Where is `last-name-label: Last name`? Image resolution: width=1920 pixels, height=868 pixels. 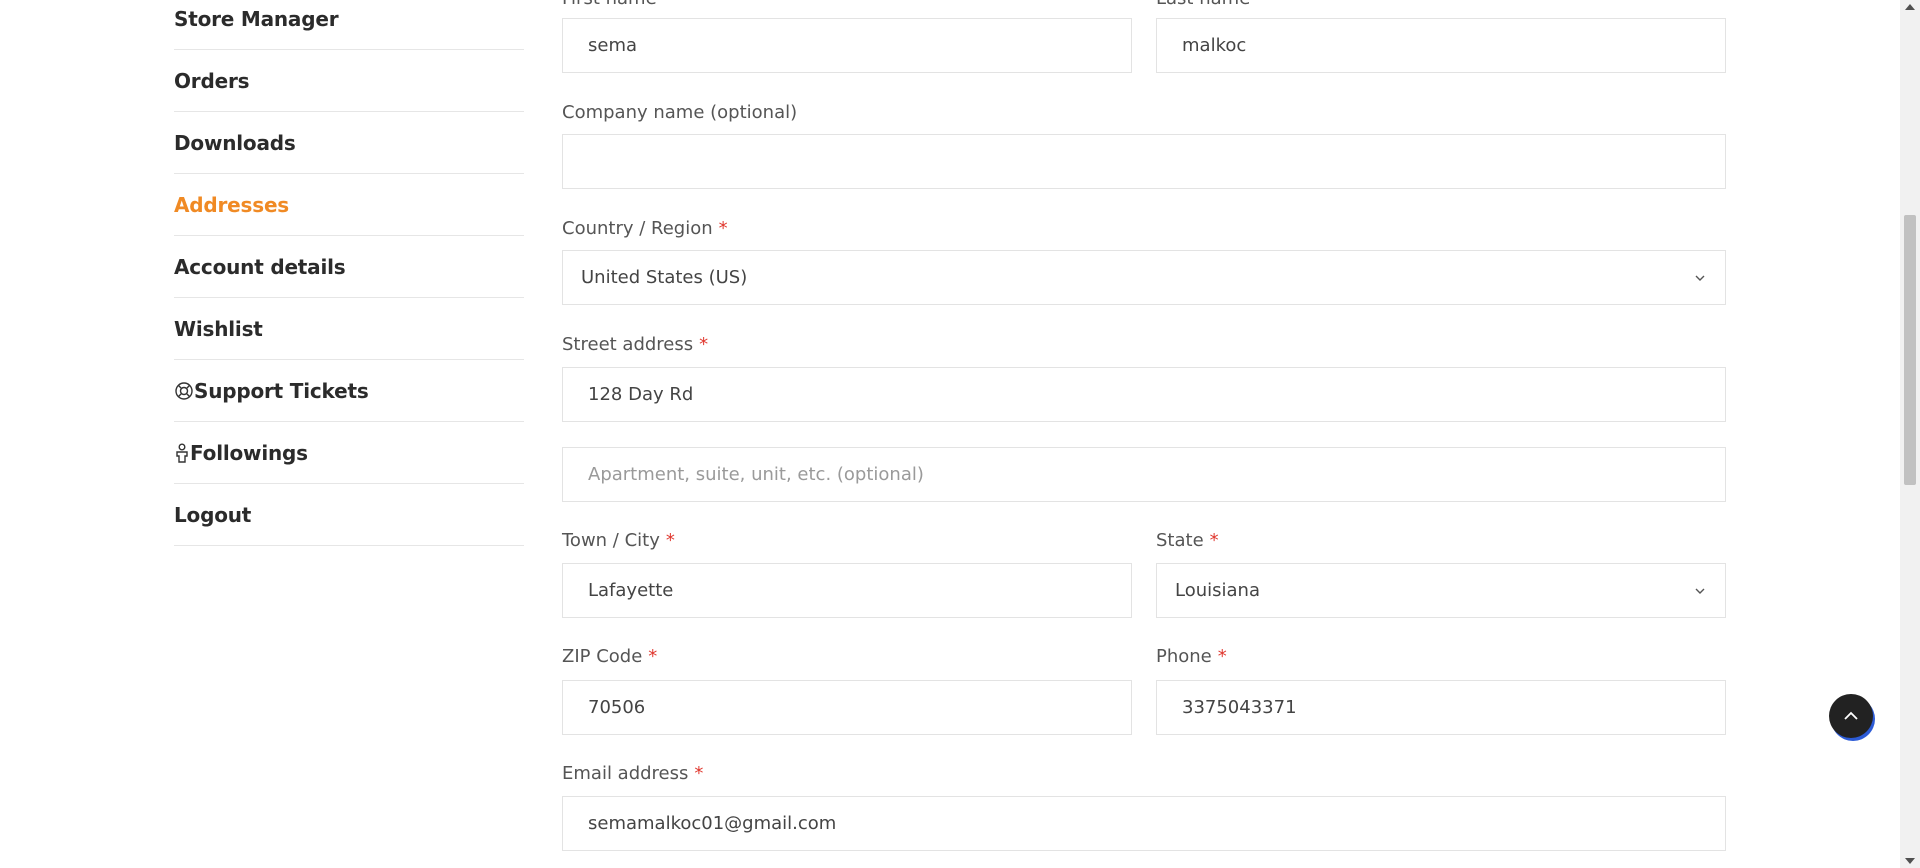
last-name-label: Last name is located at coordinates (1203, 4).